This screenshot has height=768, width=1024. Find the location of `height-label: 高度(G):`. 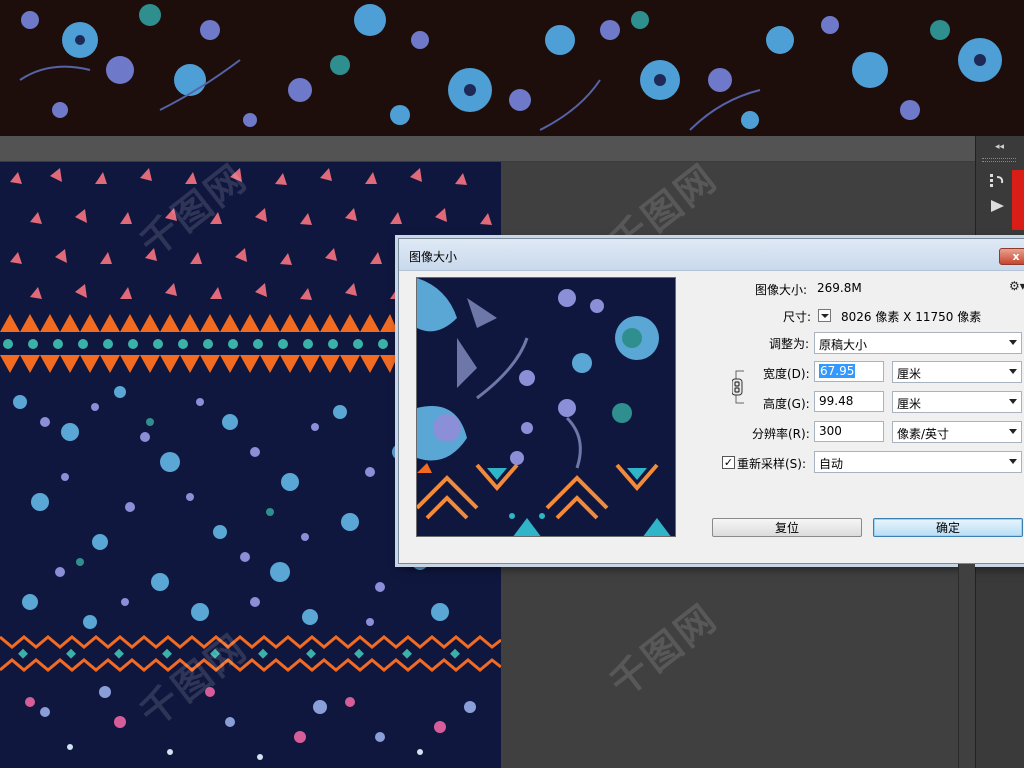

height-label: 高度(G): is located at coordinates (786, 404).